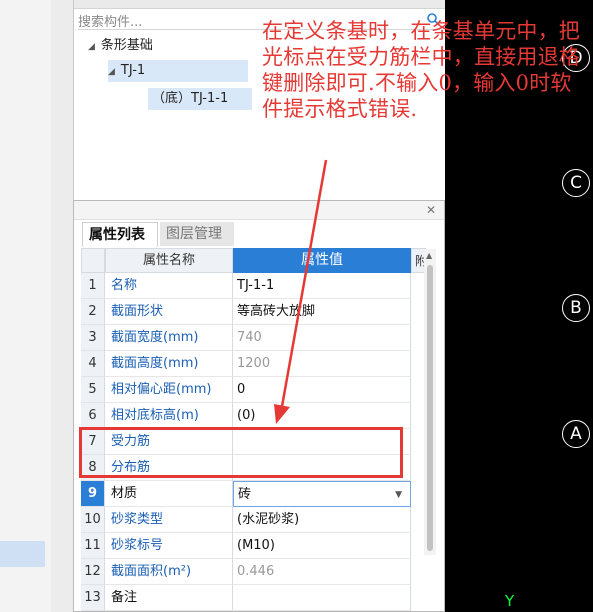 The image size is (593, 612). Describe the element at coordinates (576, 183) in the screenshot. I see `axis-marker-c: C` at that location.